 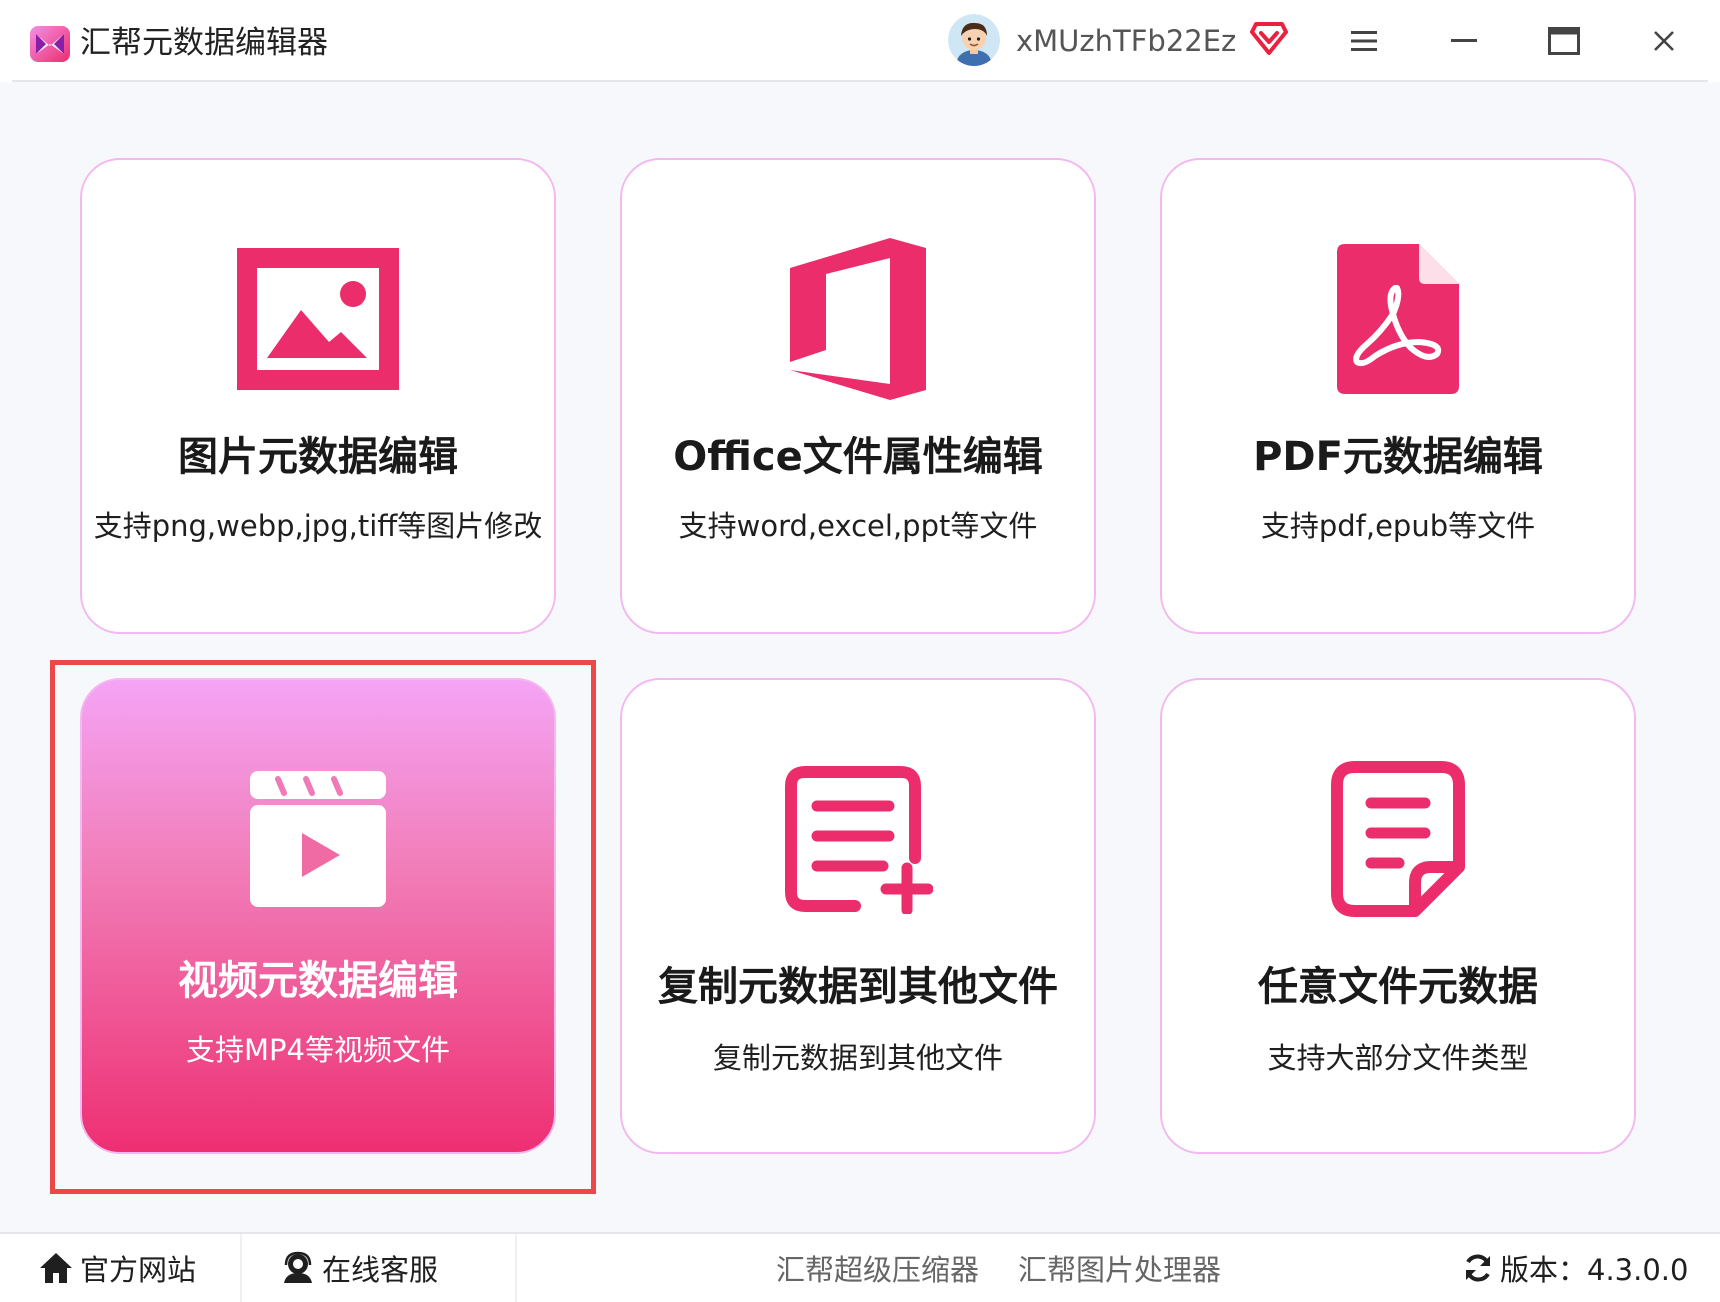 I want to click on version-label: 版本：4.3.0.0, so click(x=1594, y=1270).